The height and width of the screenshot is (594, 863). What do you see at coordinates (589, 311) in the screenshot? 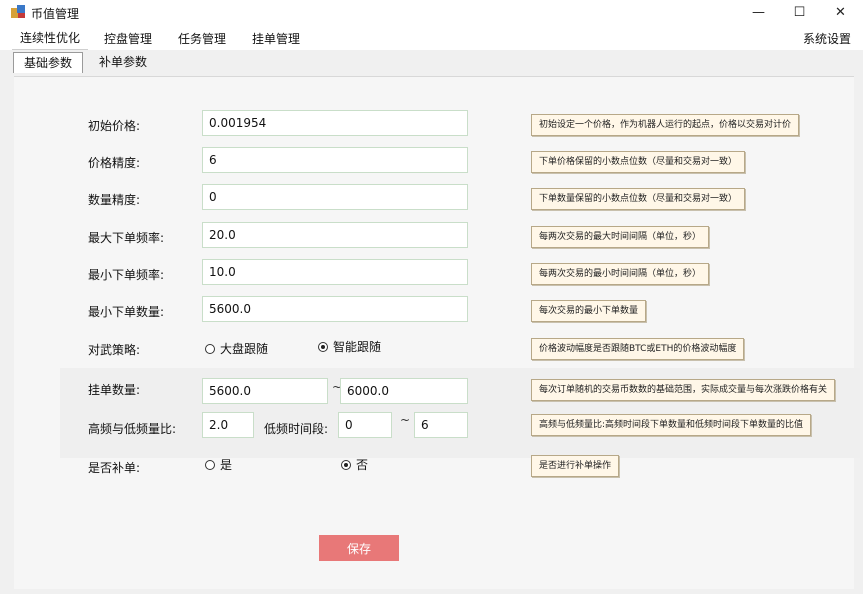
I see `min-qty-hint: 每次交易的最小下单数量` at bounding box center [589, 311].